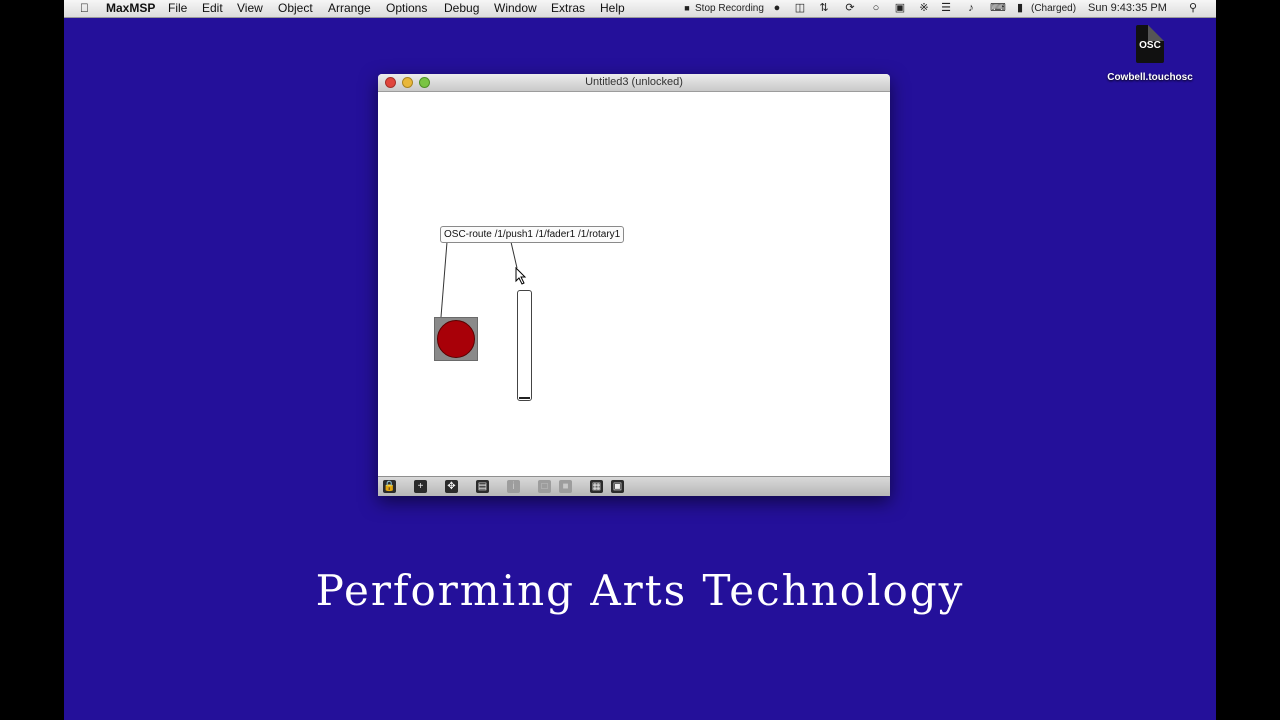 Image resolution: width=1280 pixels, height=720 pixels. What do you see at coordinates (1150, 77) in the screenshot?
I see `touchosc-file-label: Cowbell.touchosc` at bounding box center [1150, 77].